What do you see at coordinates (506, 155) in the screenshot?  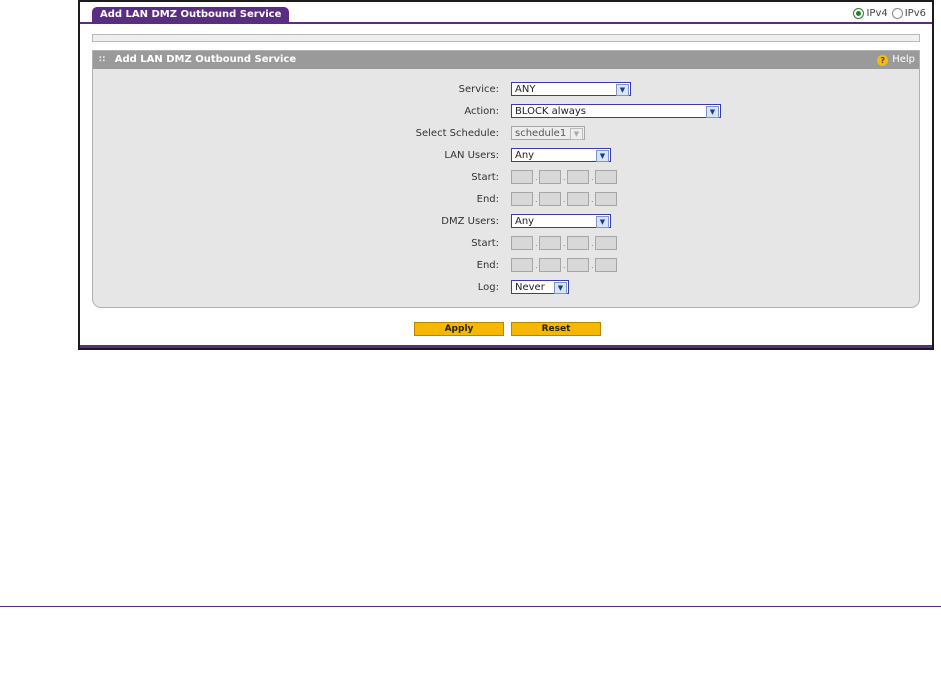 I see `lan-users-row: LAN Users: Any ▼` at bounding box center [506, 155].